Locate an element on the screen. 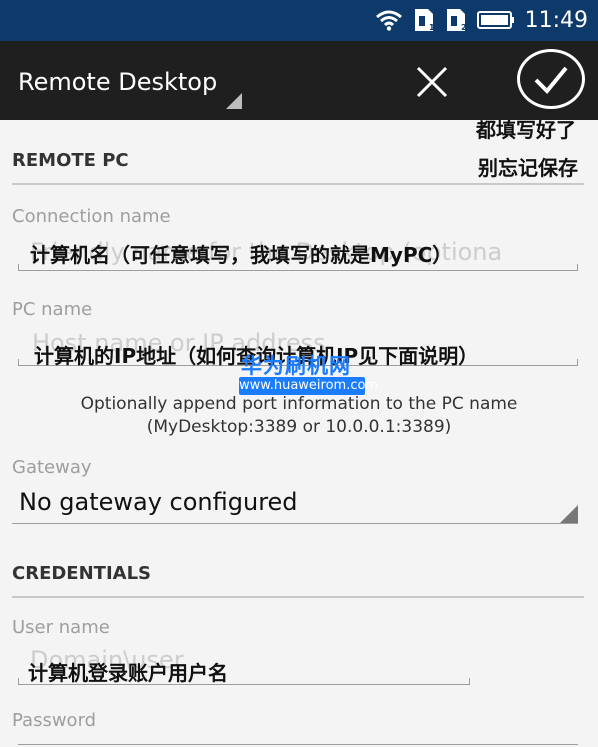  section-credentials: CREDENTIALS is located at coordinates (82, 573).